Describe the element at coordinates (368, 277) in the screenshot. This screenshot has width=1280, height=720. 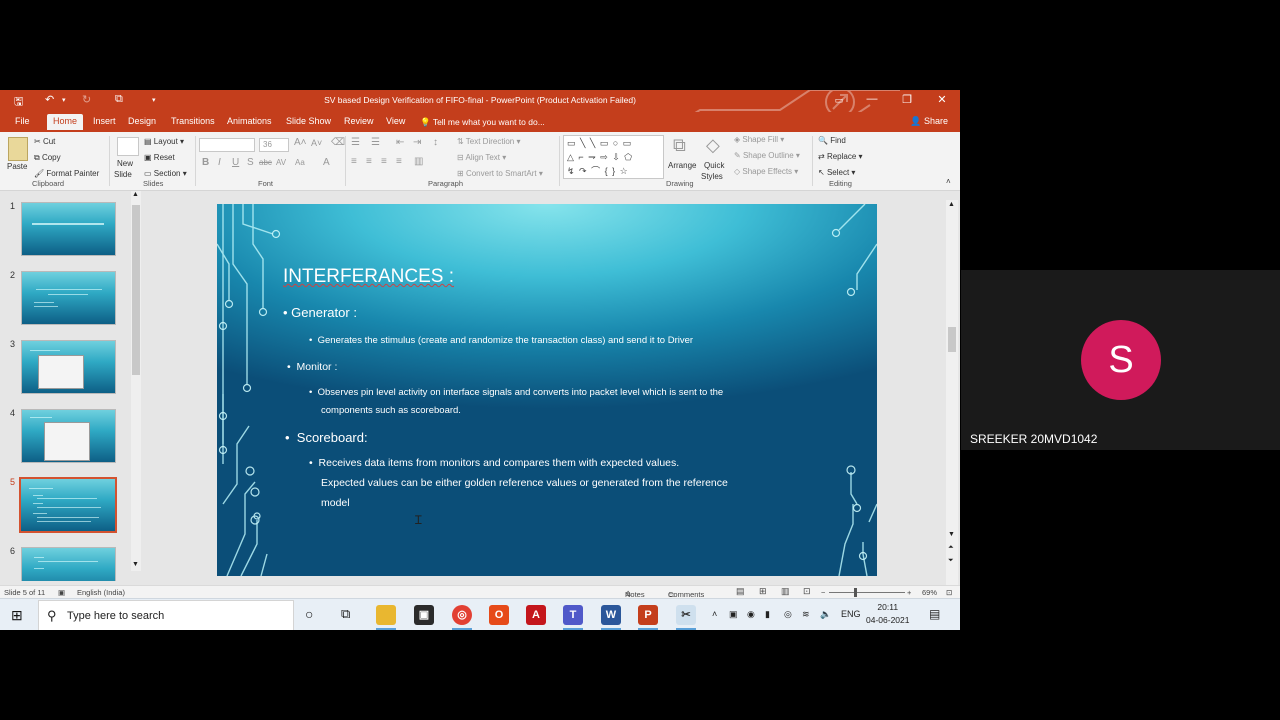
I see `slide-title: INTERFERANCES :` at that location.